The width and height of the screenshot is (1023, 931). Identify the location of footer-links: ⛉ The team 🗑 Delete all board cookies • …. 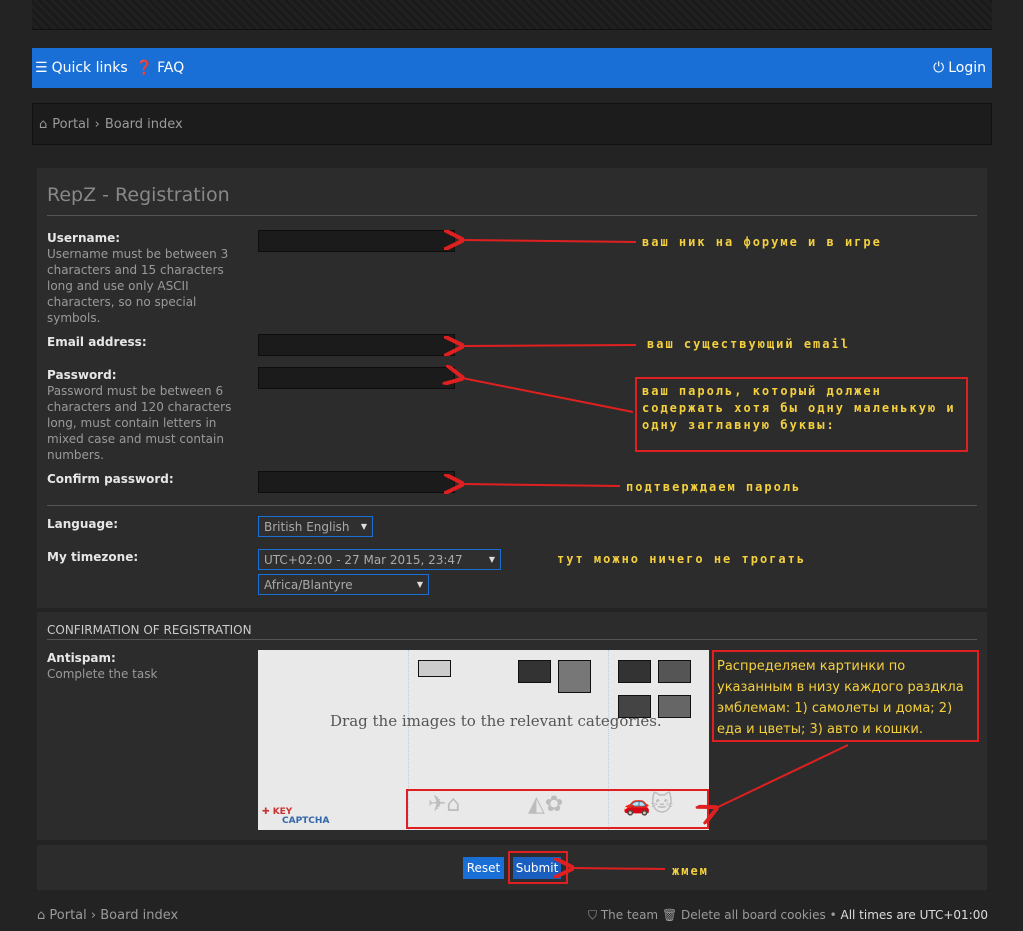
(788, 915).